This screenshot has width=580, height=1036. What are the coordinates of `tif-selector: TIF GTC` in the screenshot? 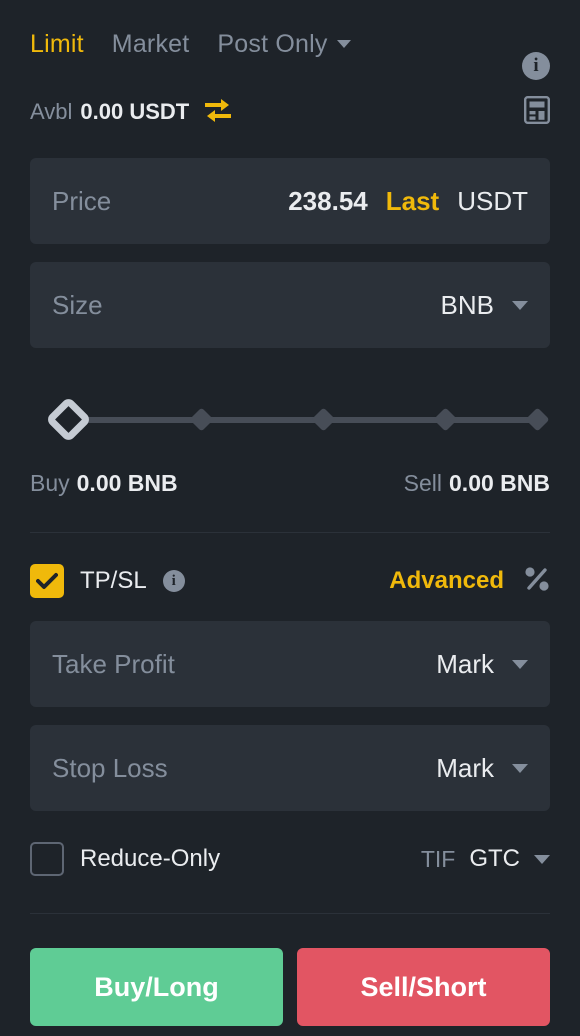 It's located at (485, 859).